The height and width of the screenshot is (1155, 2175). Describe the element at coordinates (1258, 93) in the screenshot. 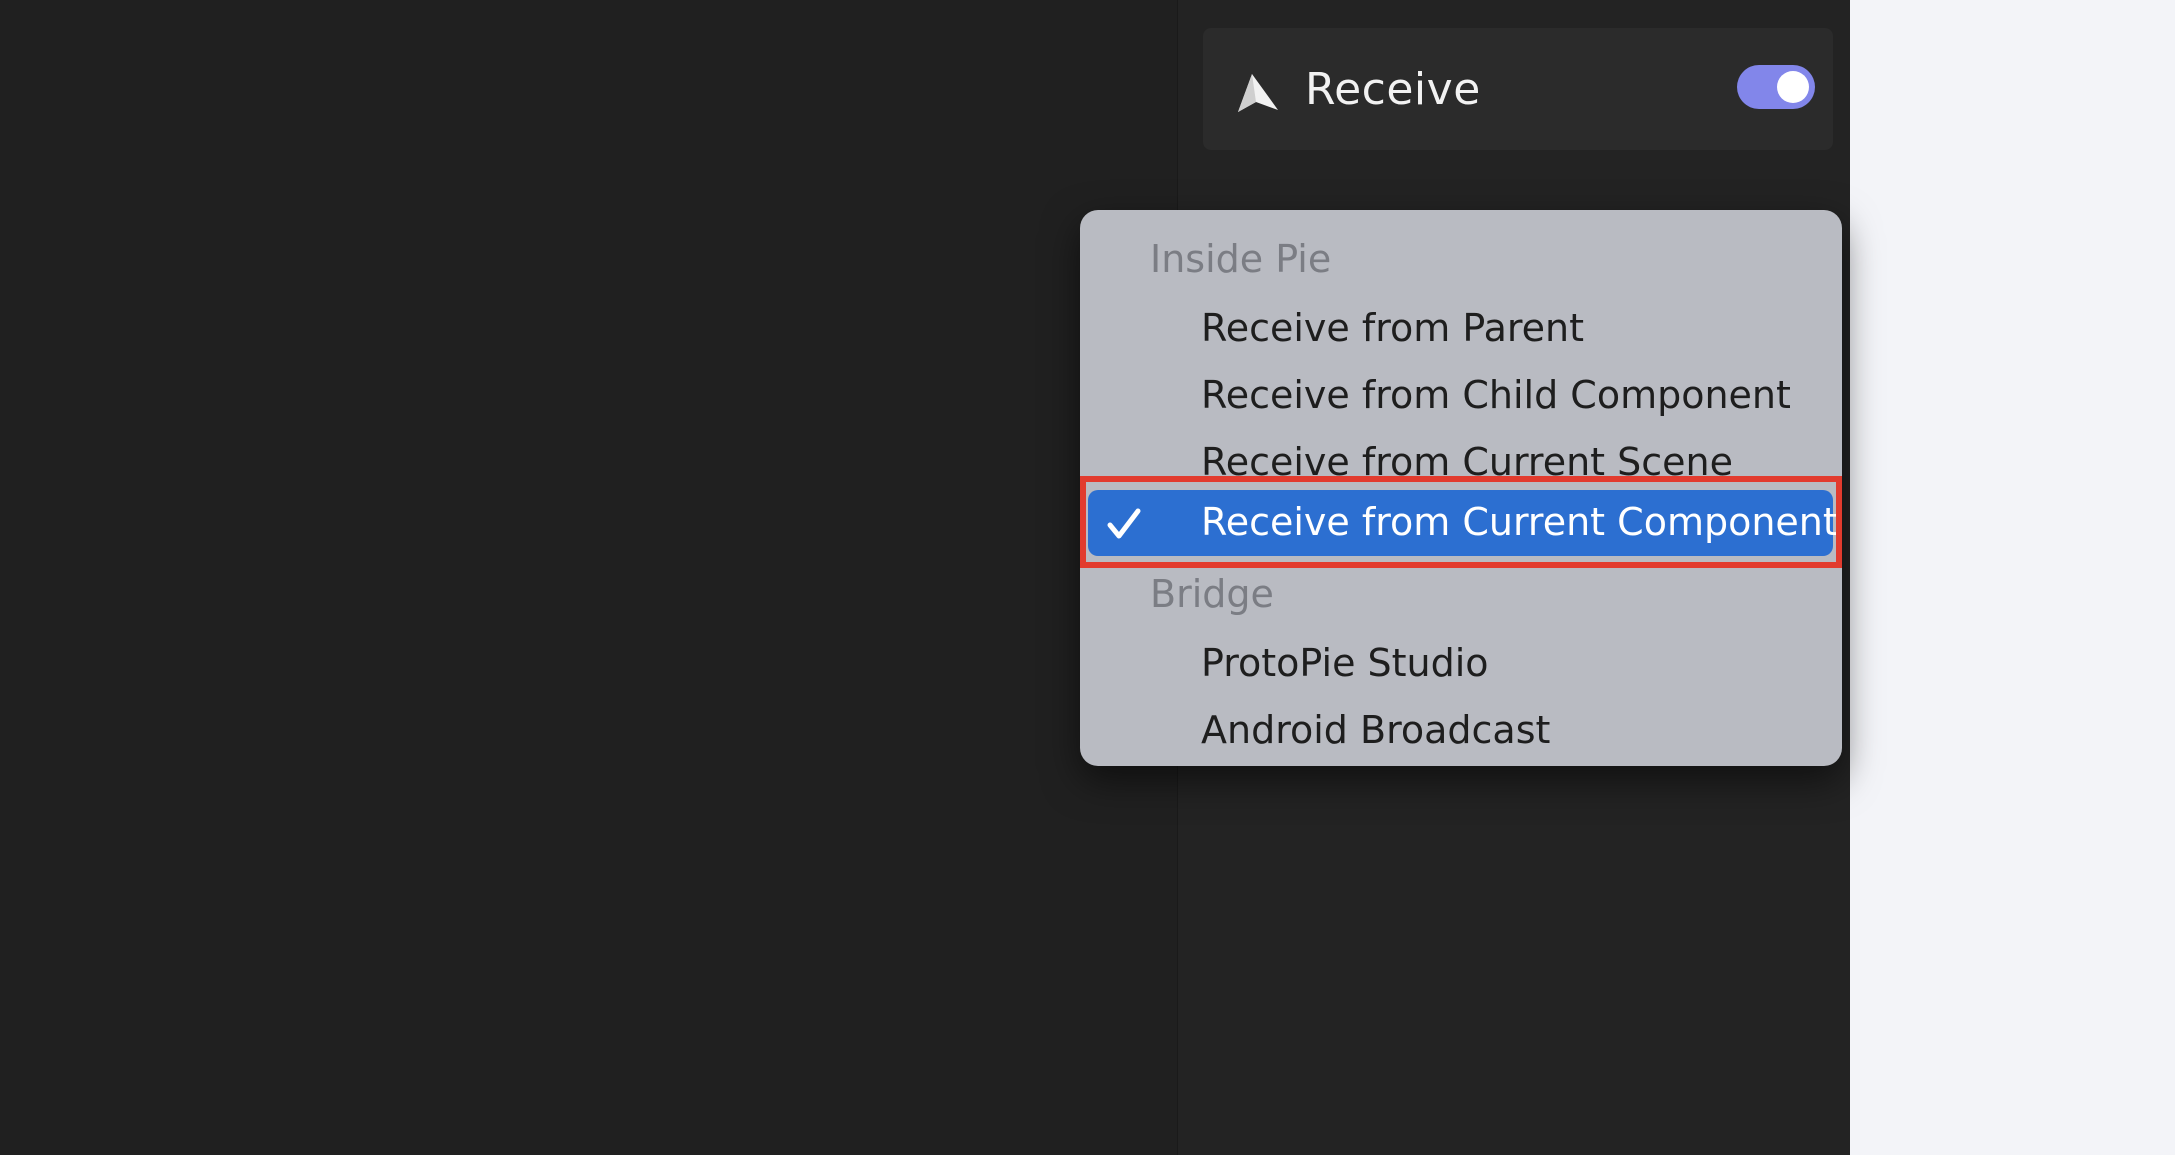

I see `paper-plane-icon` at that location.